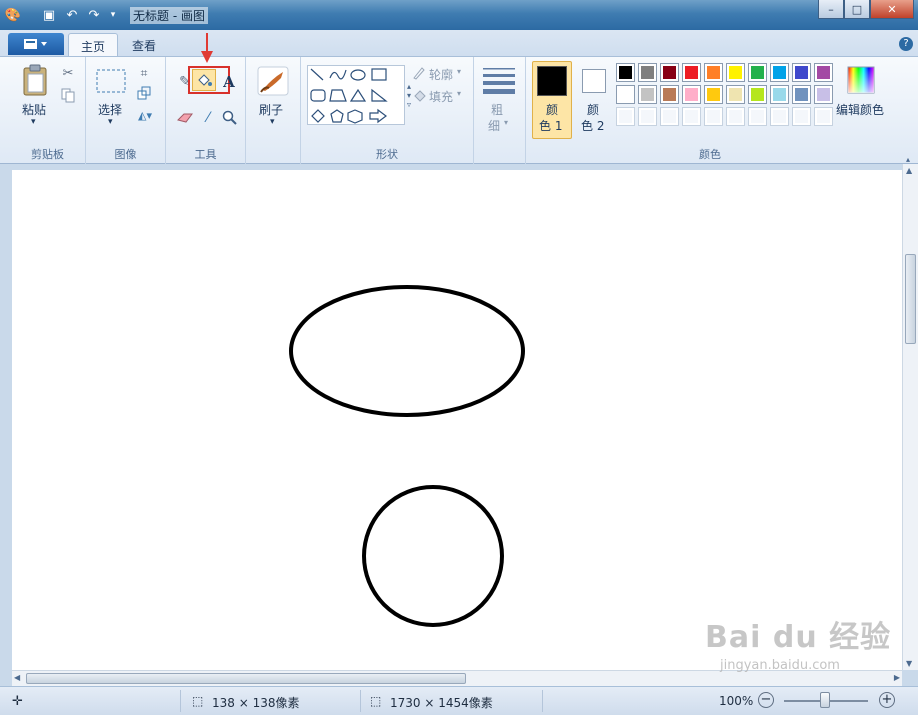  What do you see at coordinates (908, 159) in the screenshot?
I see `ribbon-collapse-icon: ▴` at bounding box center [908, 159].